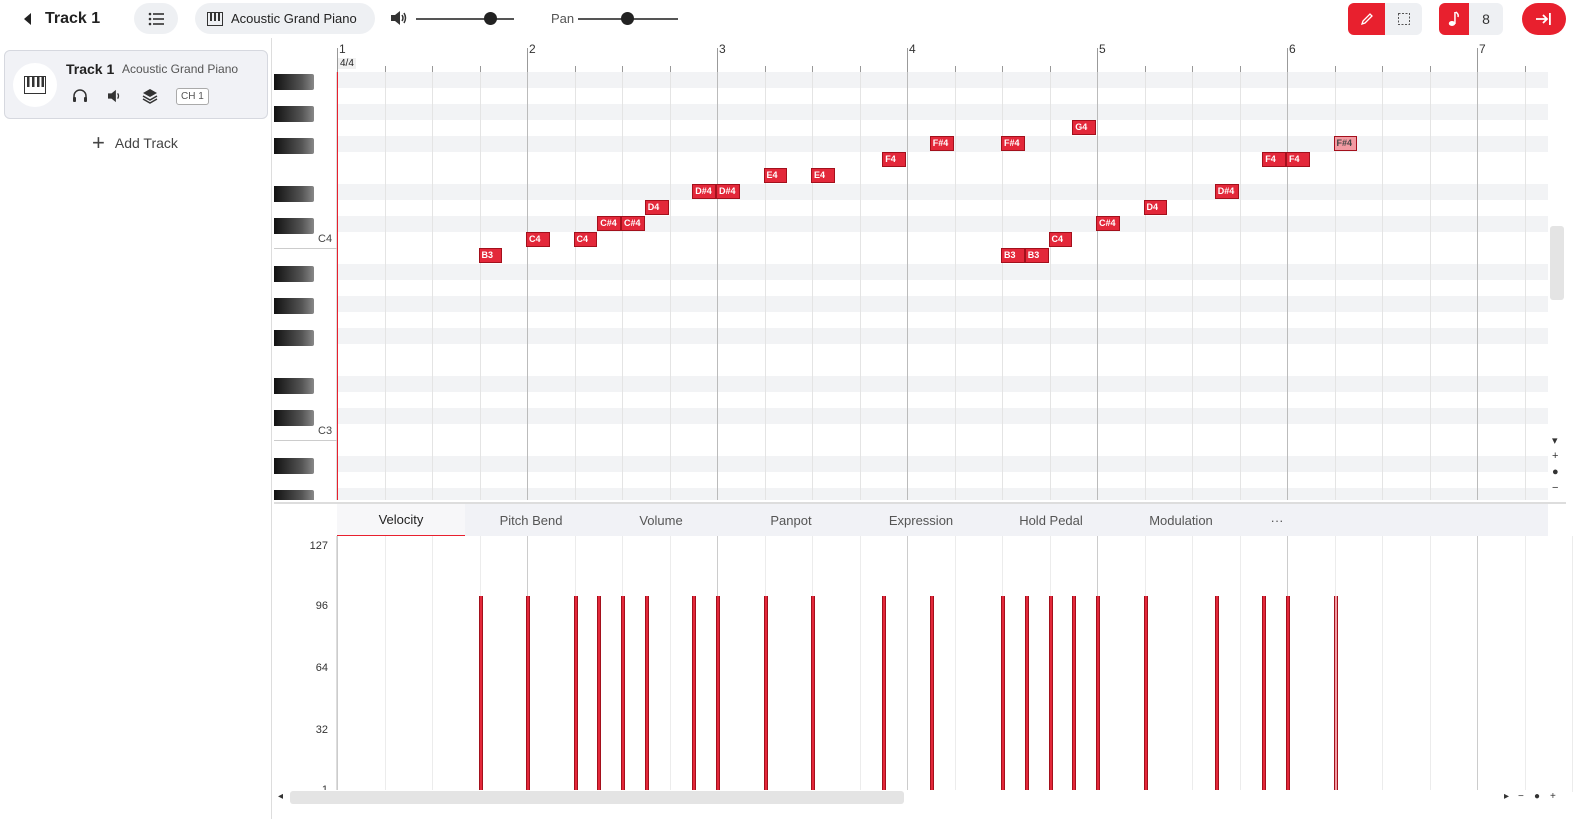  Describe the element at coordinates (1555, 472) in the screenshot. I see `zoom-reset-icon: ●` at that location.